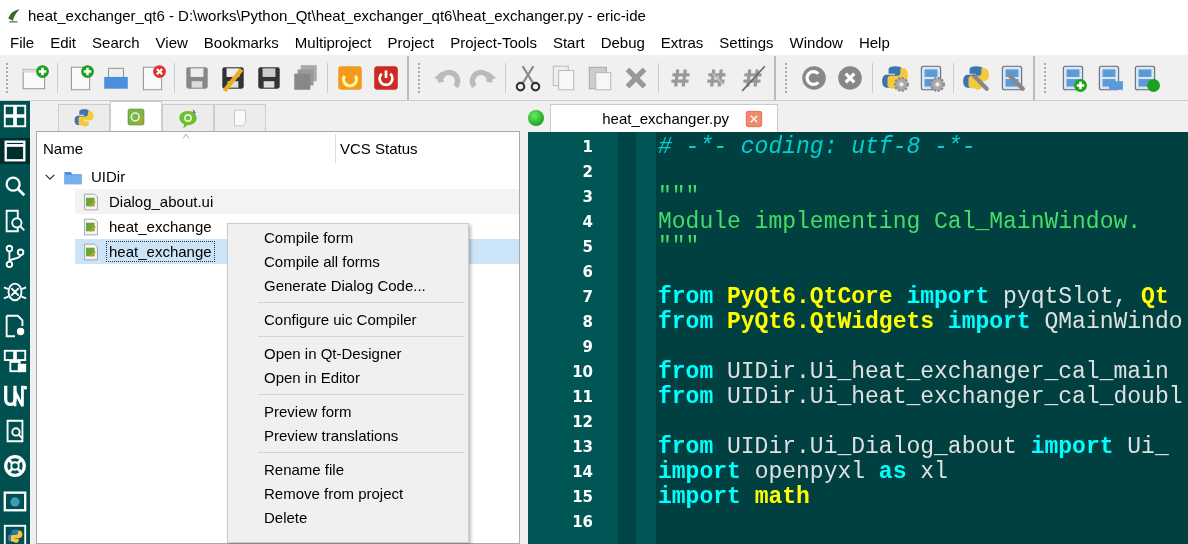 Image resolution: width=1188 pixels, height=544 pixels. I want to click on menu-item: Compile form, so click(348, 238).